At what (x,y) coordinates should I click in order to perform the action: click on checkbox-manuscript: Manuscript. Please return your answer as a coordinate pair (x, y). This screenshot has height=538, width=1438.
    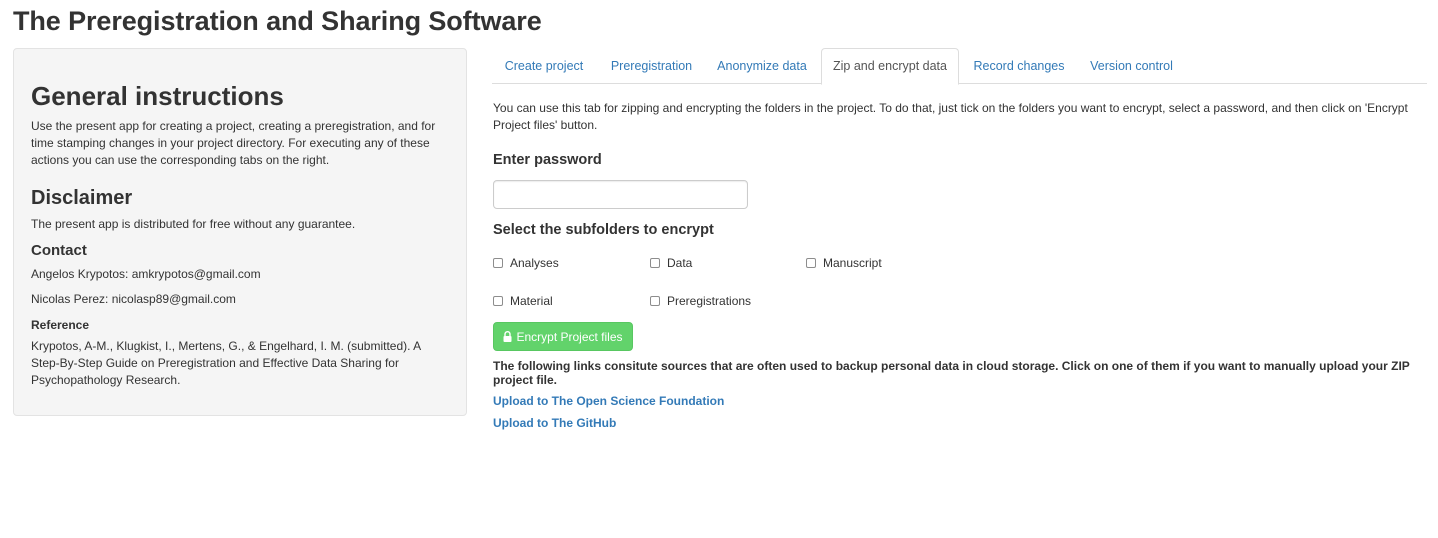
    Looking at the image, I should click on (844, 263).